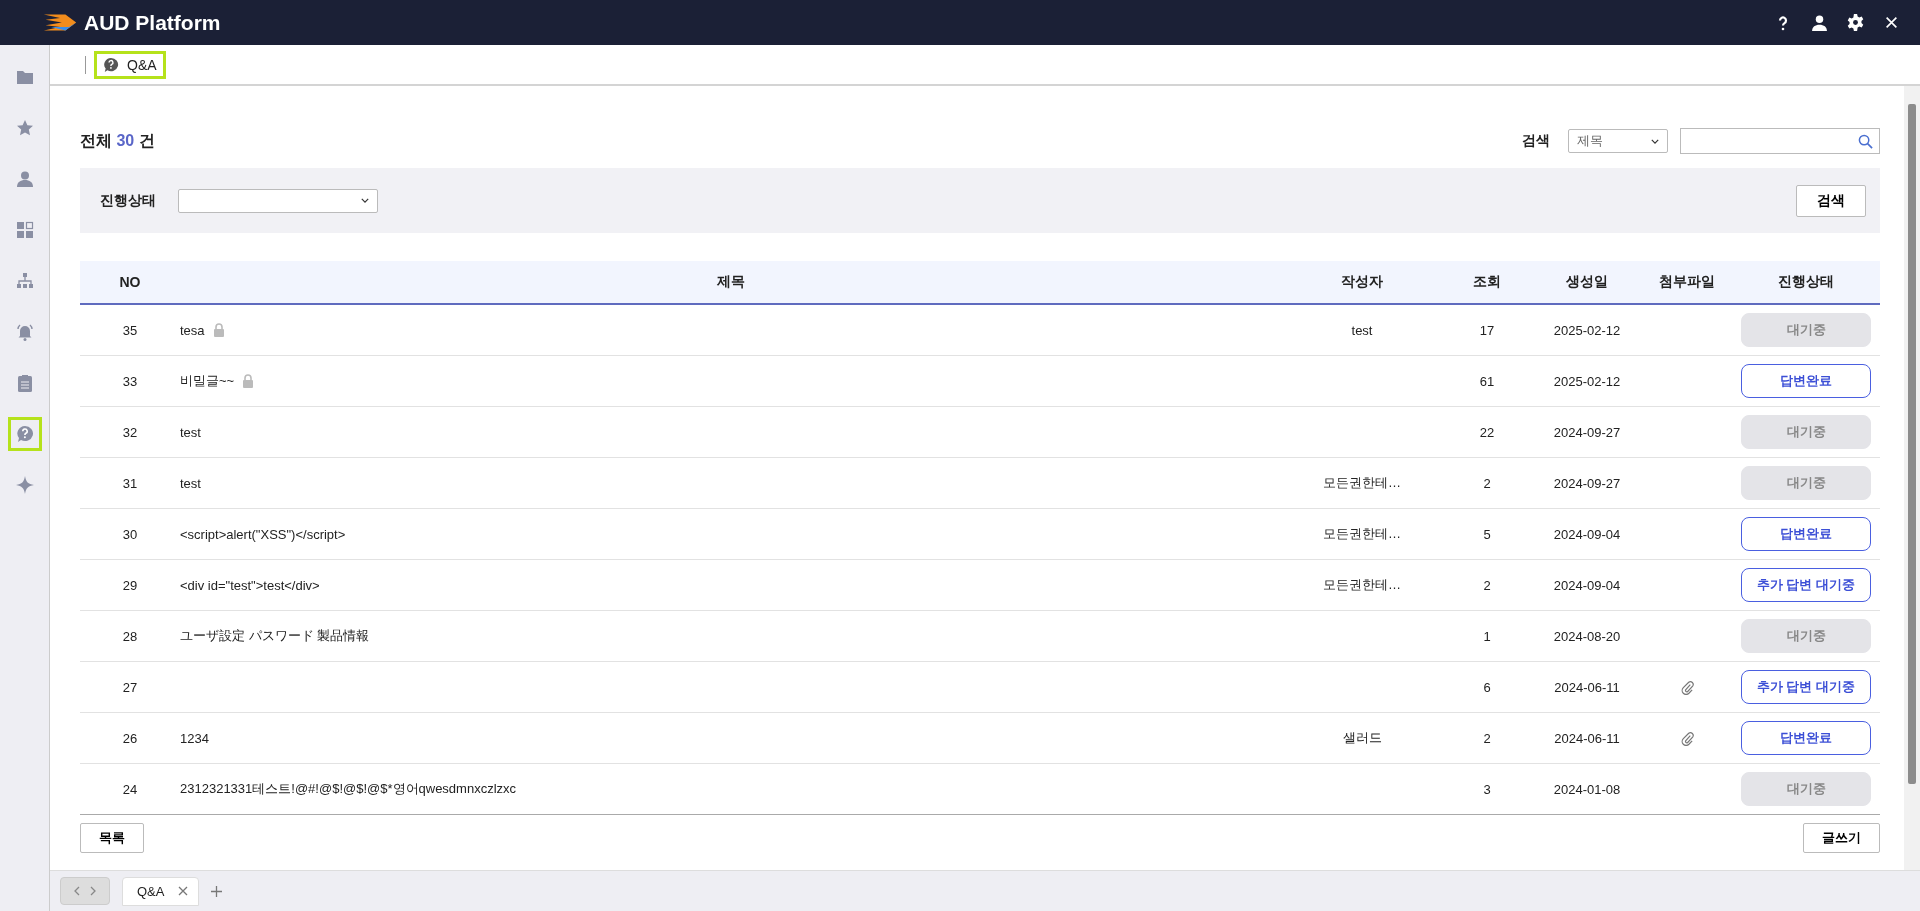 This screenshot has width=1920, height=911. What do you see at coordinates (1587, 282) in the screenshot?
I see `column-header: 생성일` at bounding box center [1587, 282].